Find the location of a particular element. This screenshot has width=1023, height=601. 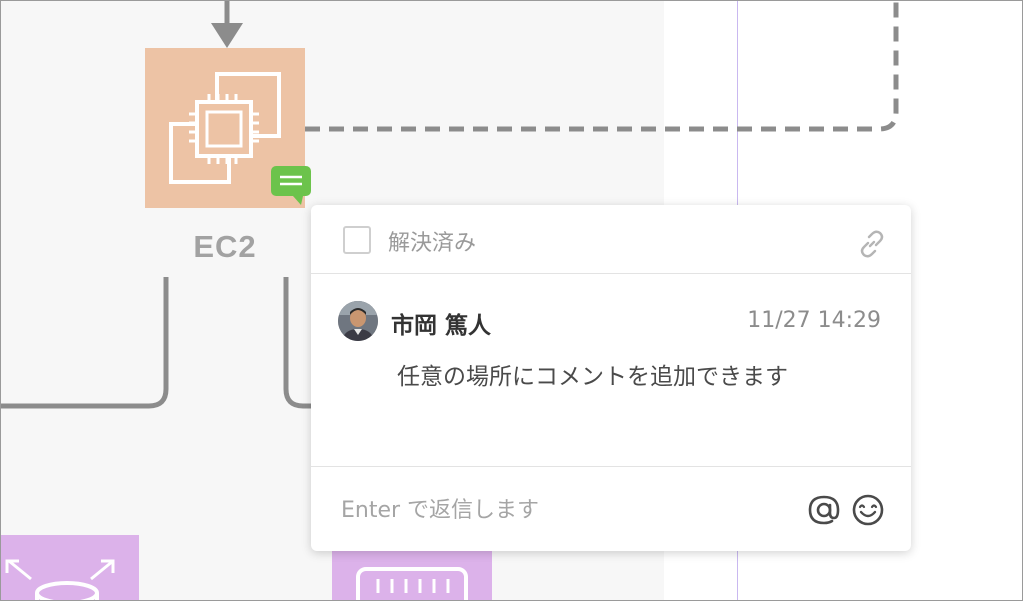

gateway-icon is located at coordinates (412, 583).